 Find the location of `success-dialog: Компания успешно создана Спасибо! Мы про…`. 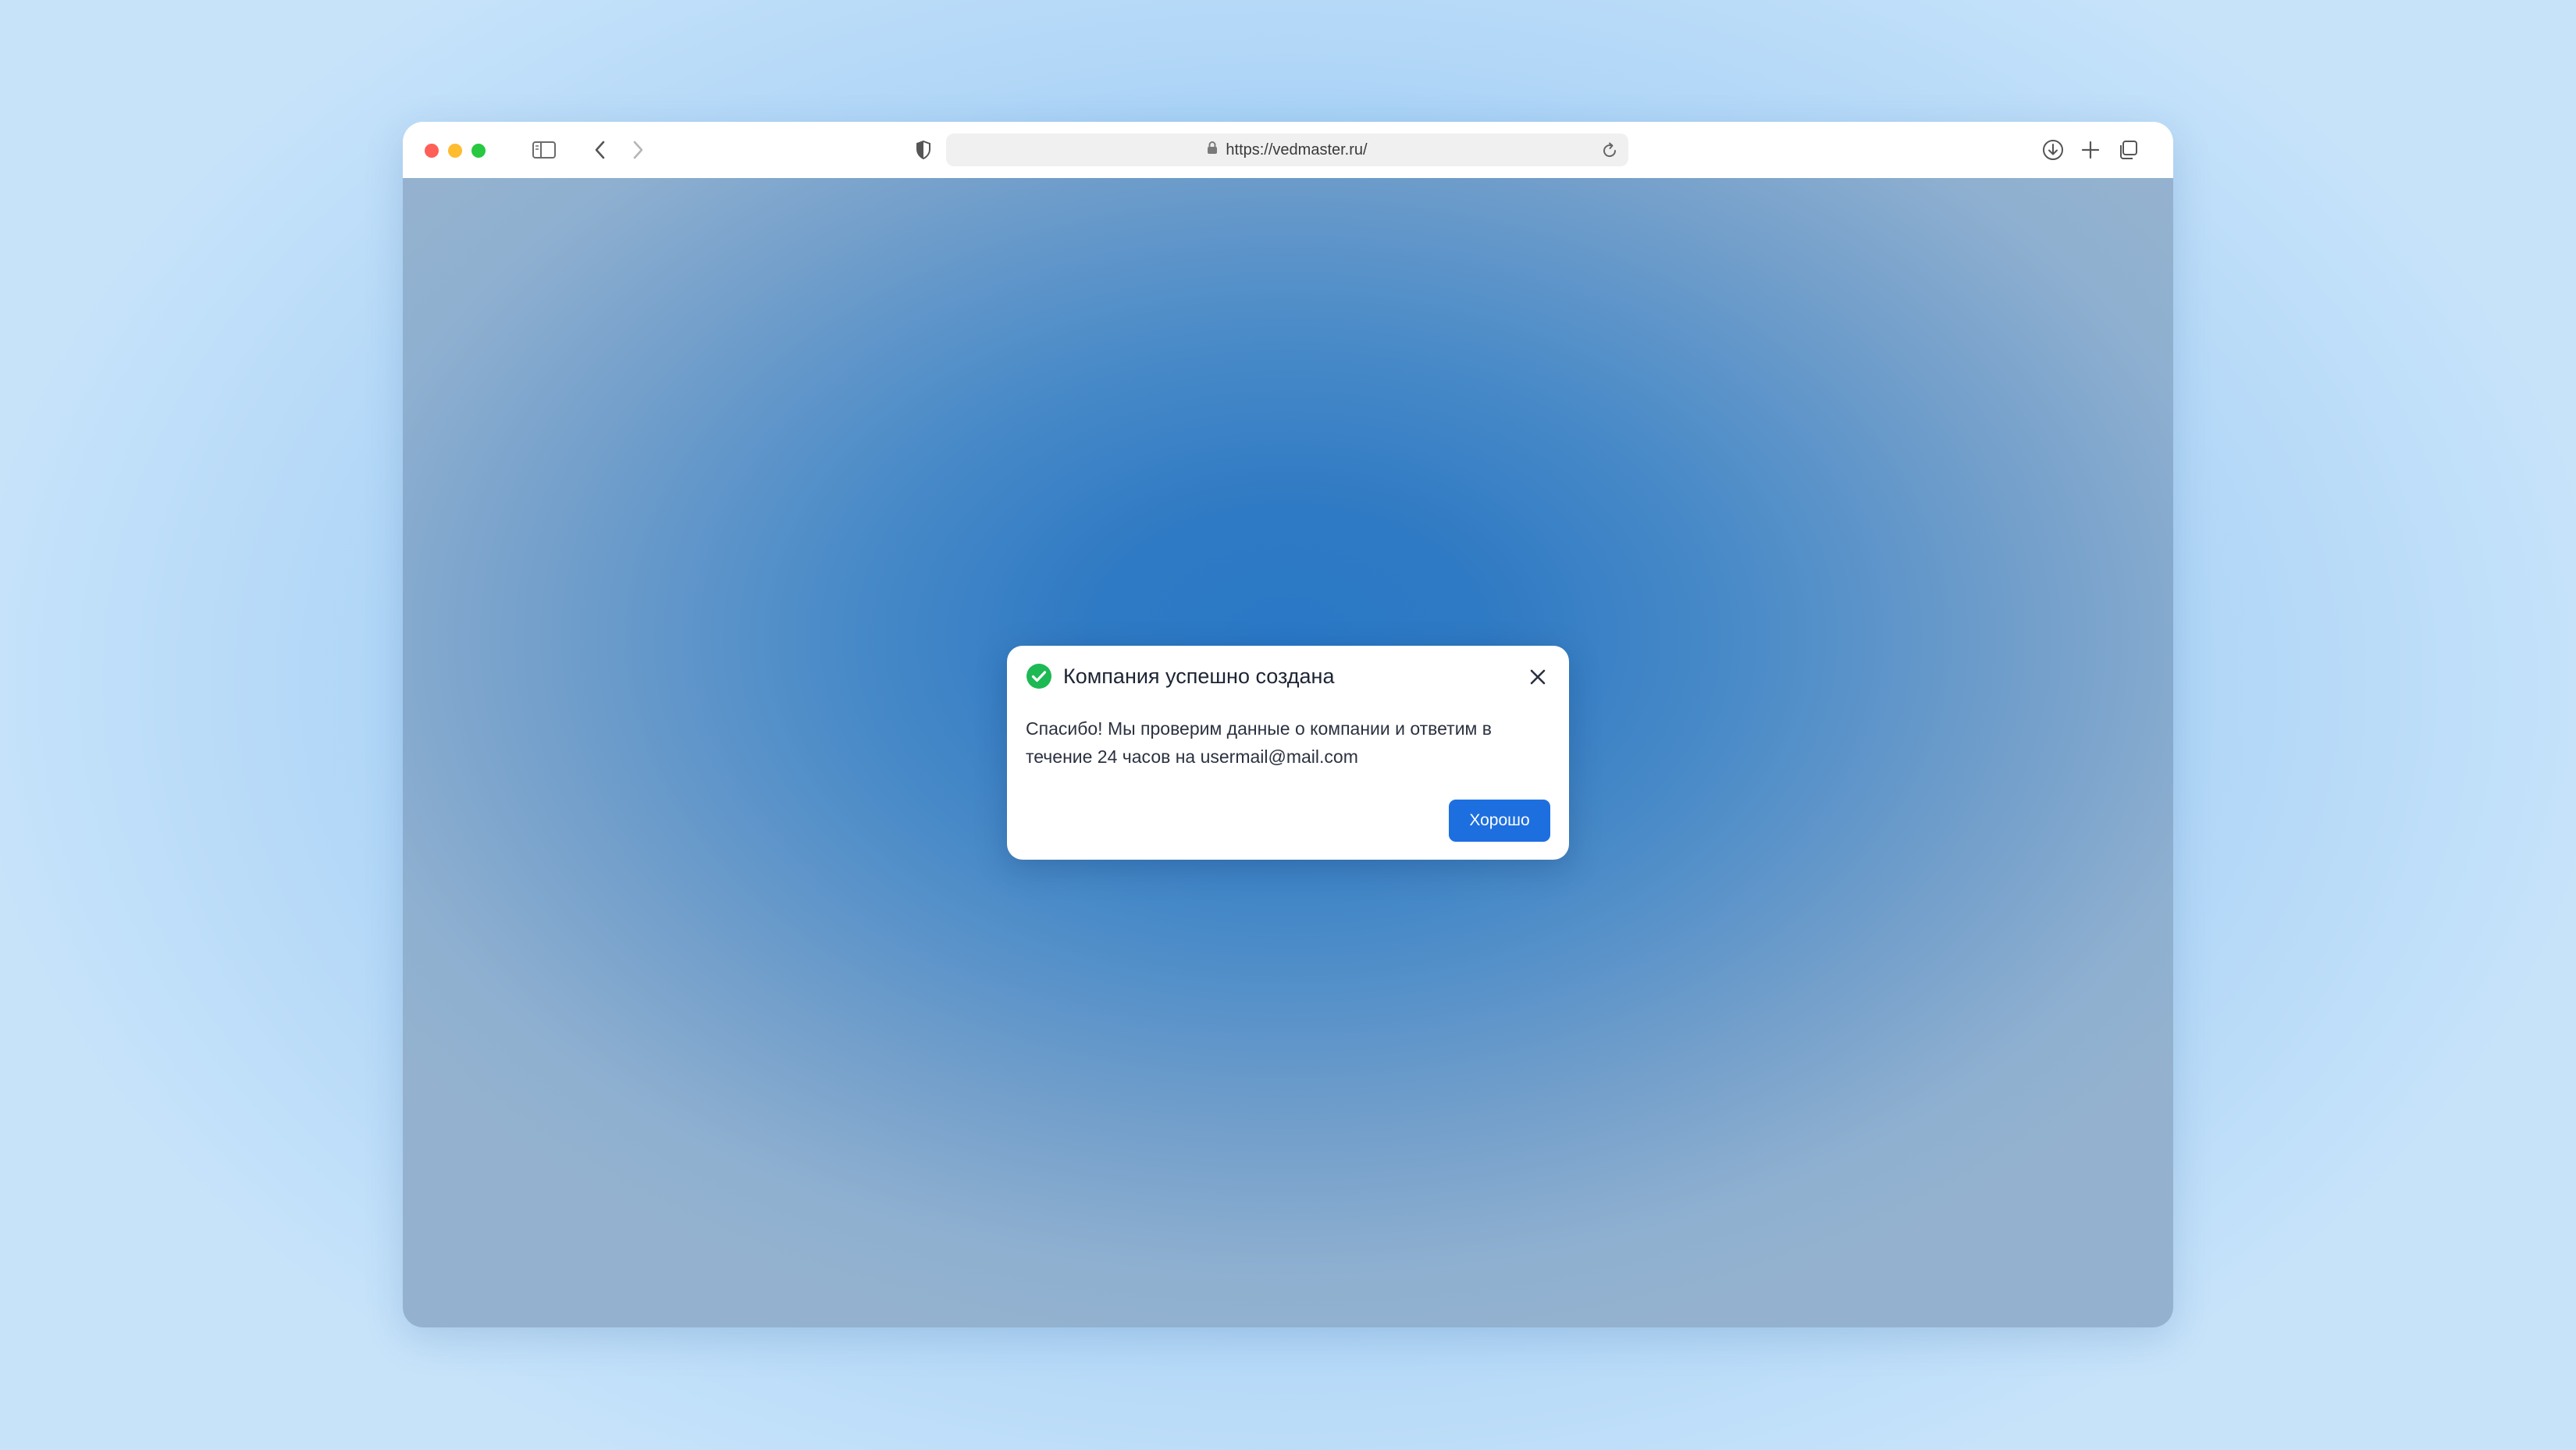

success-dialog: Компания успешно создана Спасибо! Мы про… is located at coordinates (1288, 753).